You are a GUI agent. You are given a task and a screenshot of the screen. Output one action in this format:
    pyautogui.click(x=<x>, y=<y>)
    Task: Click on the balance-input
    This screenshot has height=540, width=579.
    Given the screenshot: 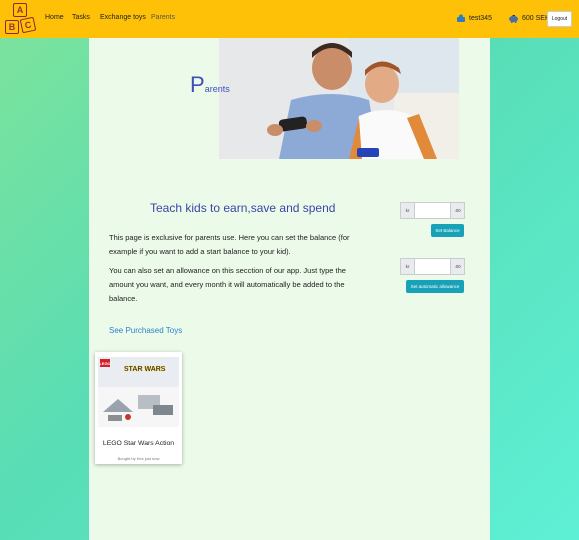 What is the action you would take?
    pyautogui.click(x=432, y=210)
    